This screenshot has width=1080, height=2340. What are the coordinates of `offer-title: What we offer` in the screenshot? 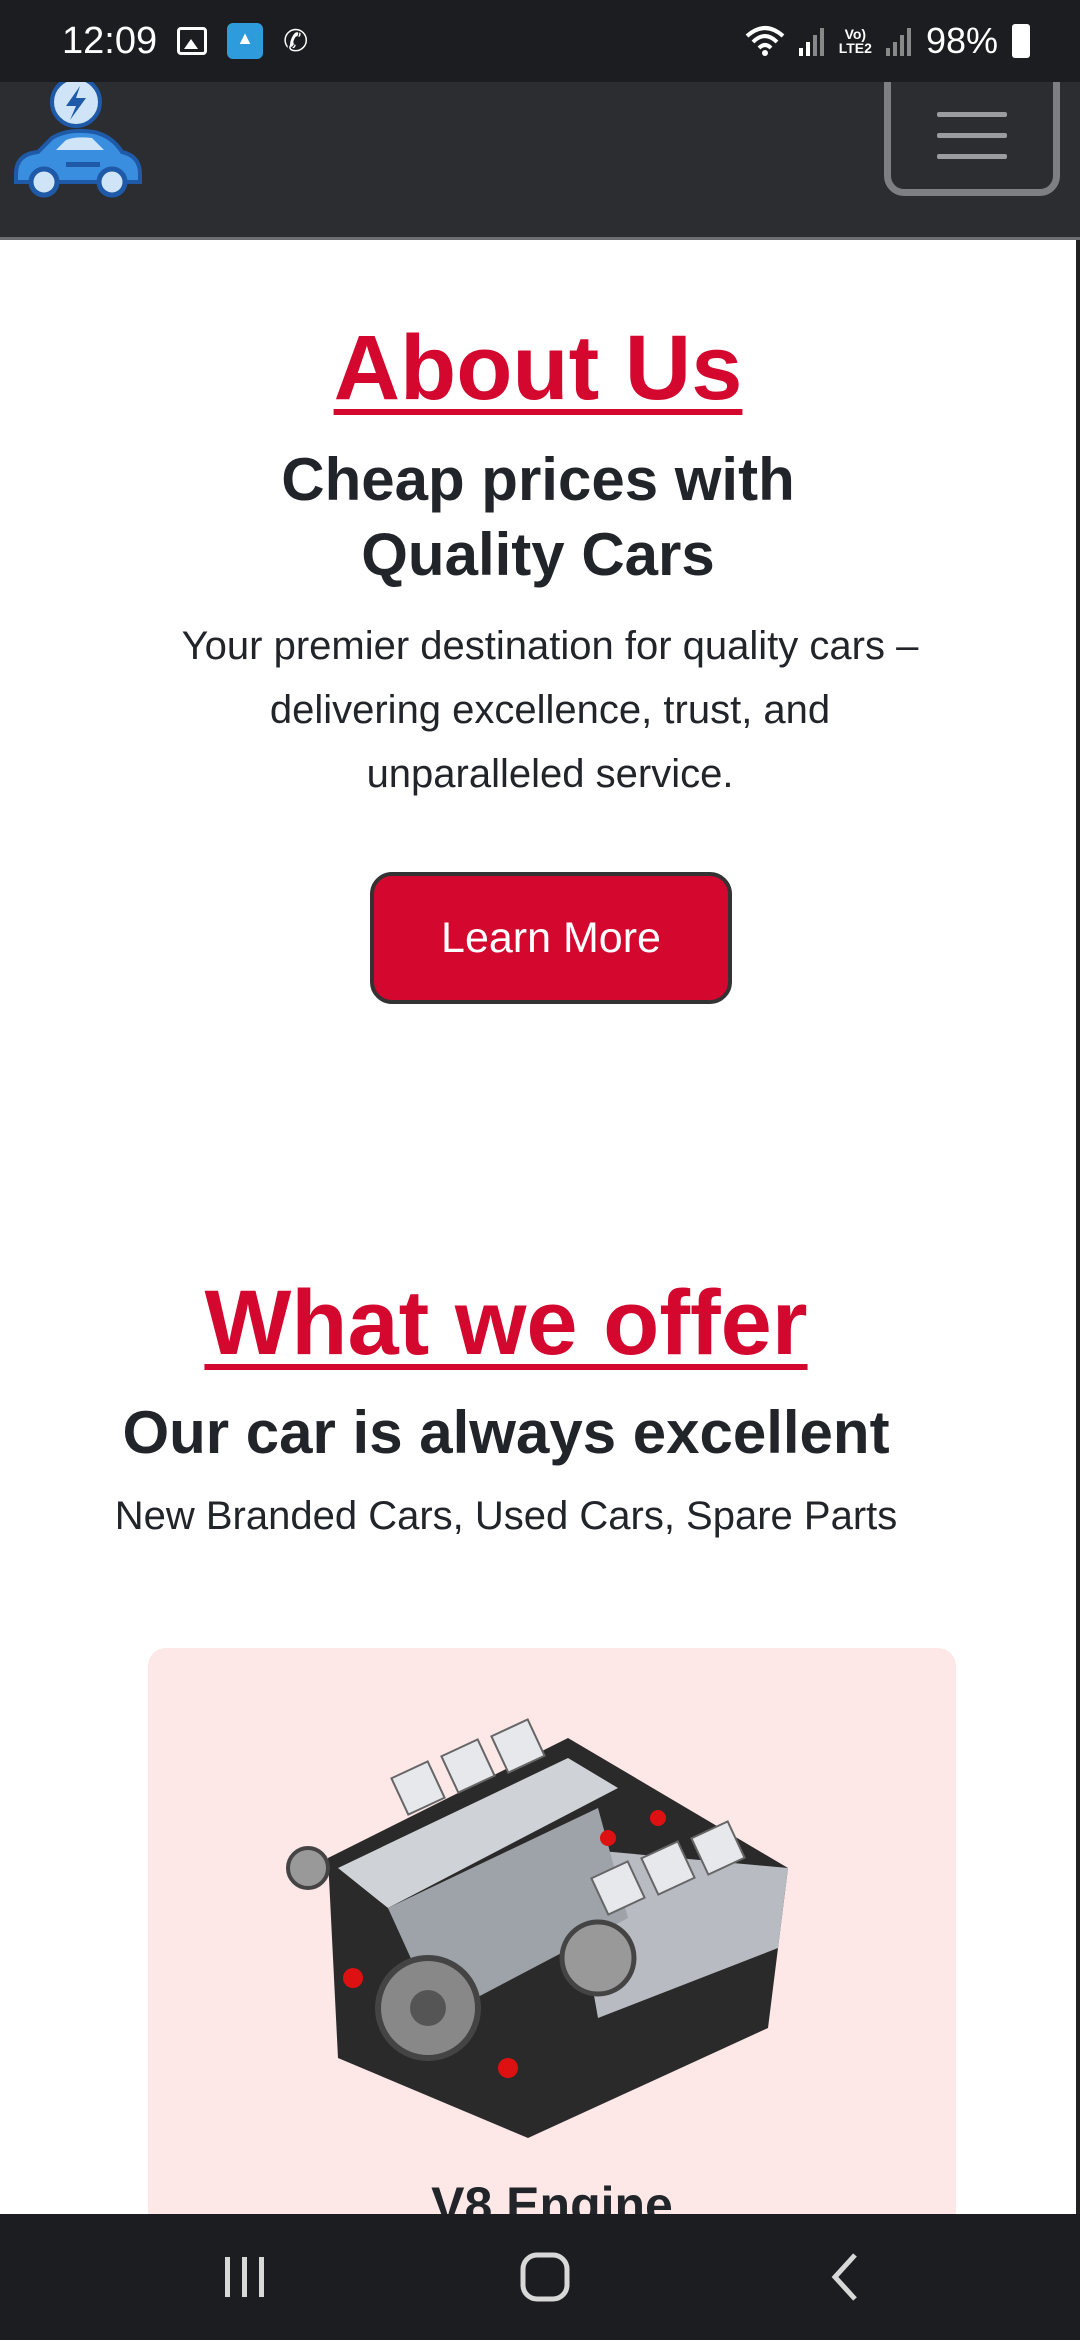 It's located at (506, 1323).